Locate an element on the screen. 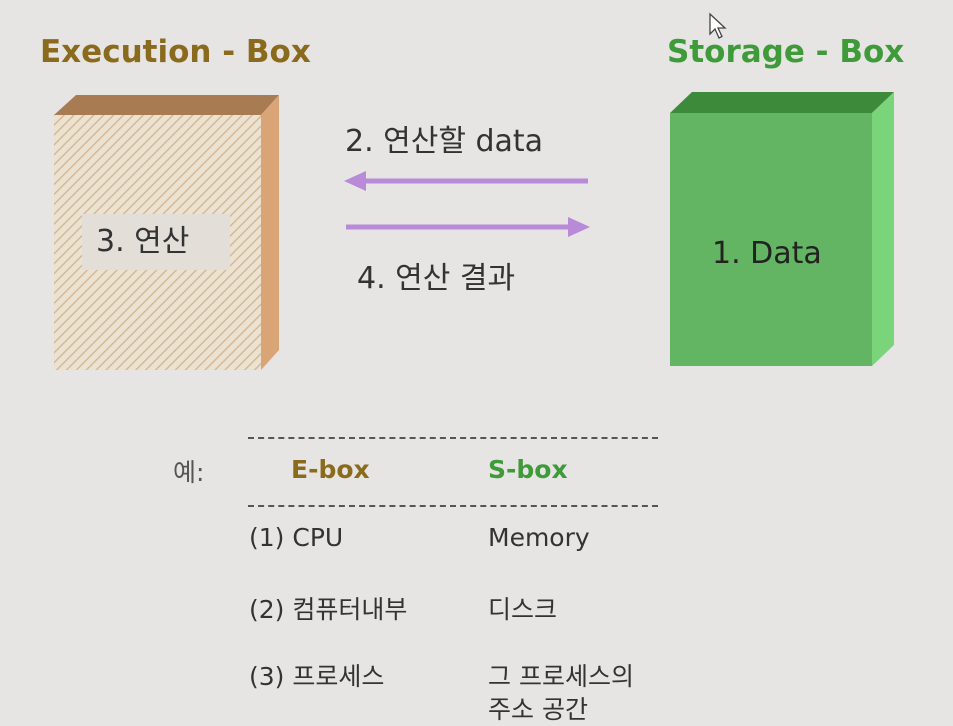  example-row-2-ebox: (2) 컴퓨터내부 is located at coordinates (328, 609).